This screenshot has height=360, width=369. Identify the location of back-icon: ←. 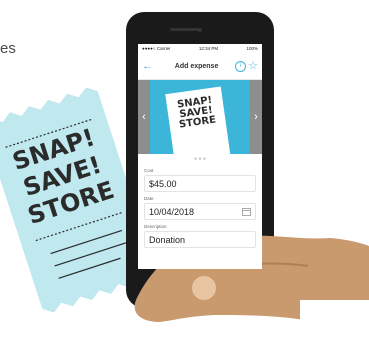
(150, 66).